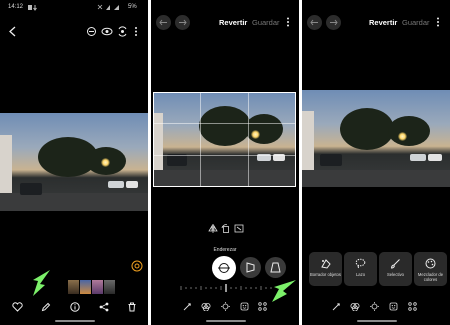 This screenshot has width=450, height=325. What do you see at coordinates (430, 277) in the screenshot?
I see `tool-label: Mezclador de colores` at bounding box center [430, 277].